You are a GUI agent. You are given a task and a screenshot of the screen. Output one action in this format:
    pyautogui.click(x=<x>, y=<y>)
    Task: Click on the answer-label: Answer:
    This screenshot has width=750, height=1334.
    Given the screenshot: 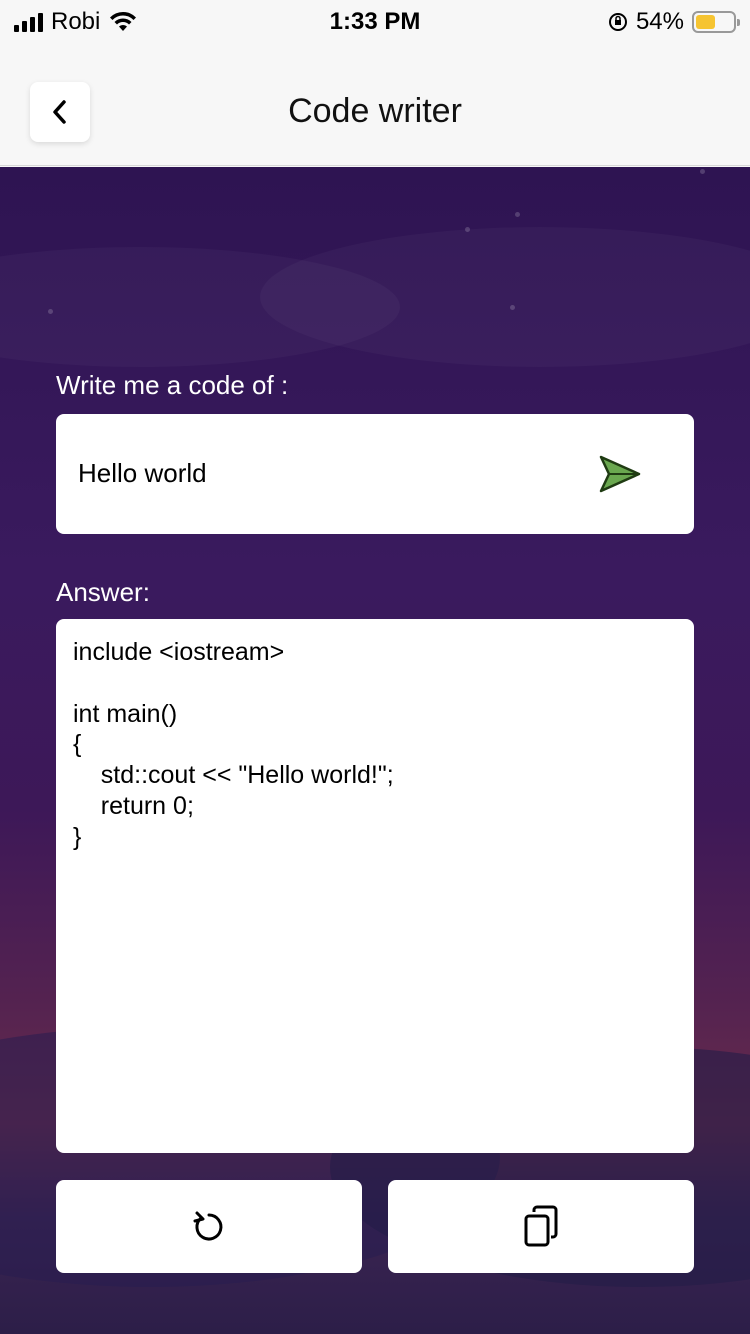 What is the action you would take?
    pyautogui.click(x=103, y=592)
    